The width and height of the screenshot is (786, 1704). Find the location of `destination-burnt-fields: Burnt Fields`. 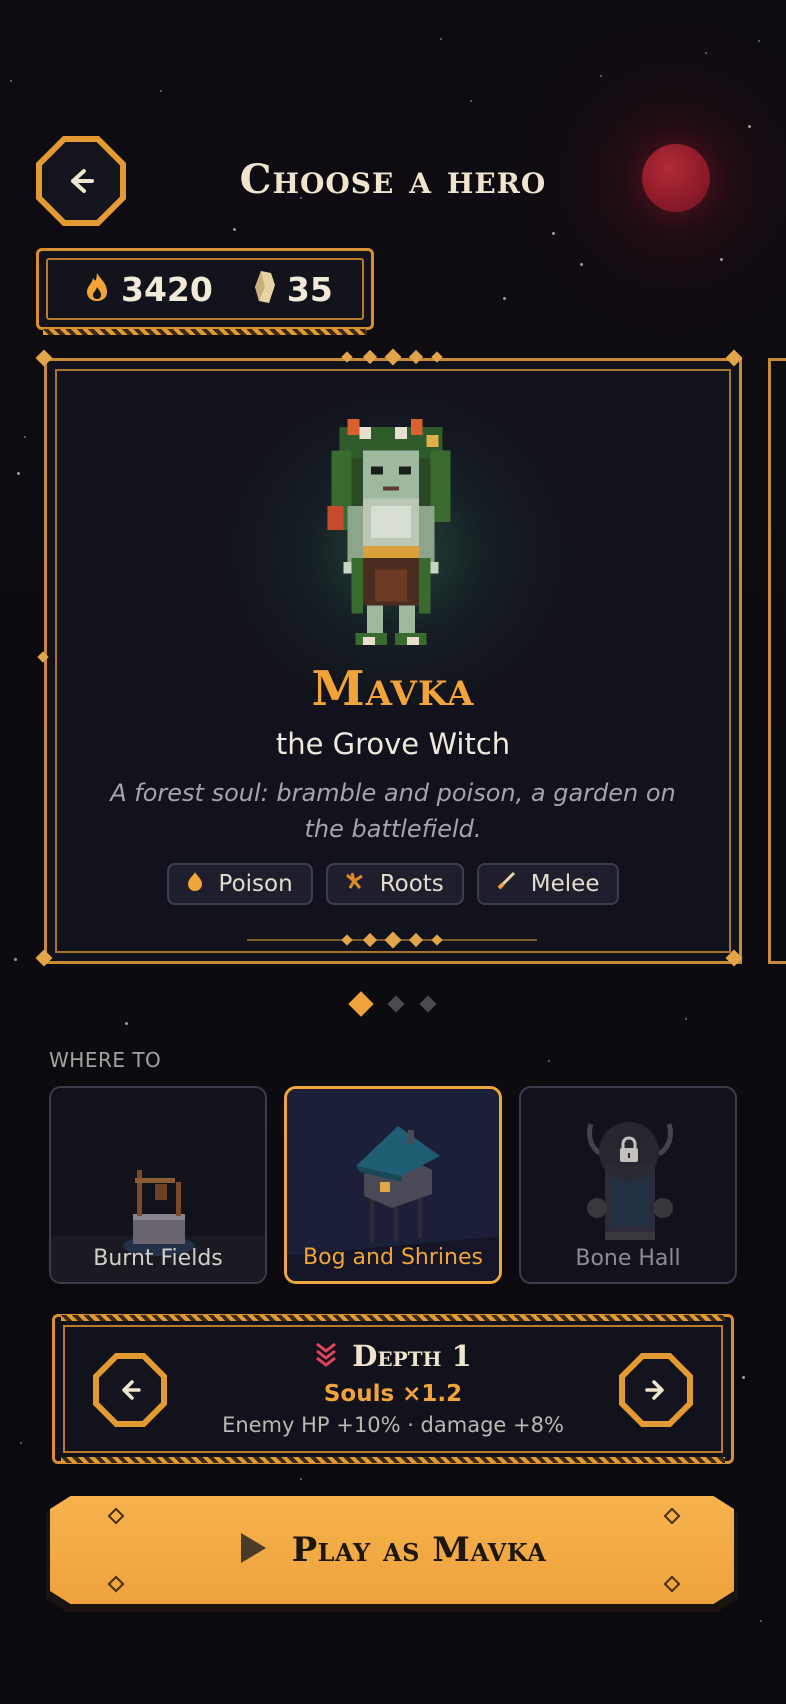

destination-burnt-fields: Burnt Fields is located at coordinates (158, 1185).